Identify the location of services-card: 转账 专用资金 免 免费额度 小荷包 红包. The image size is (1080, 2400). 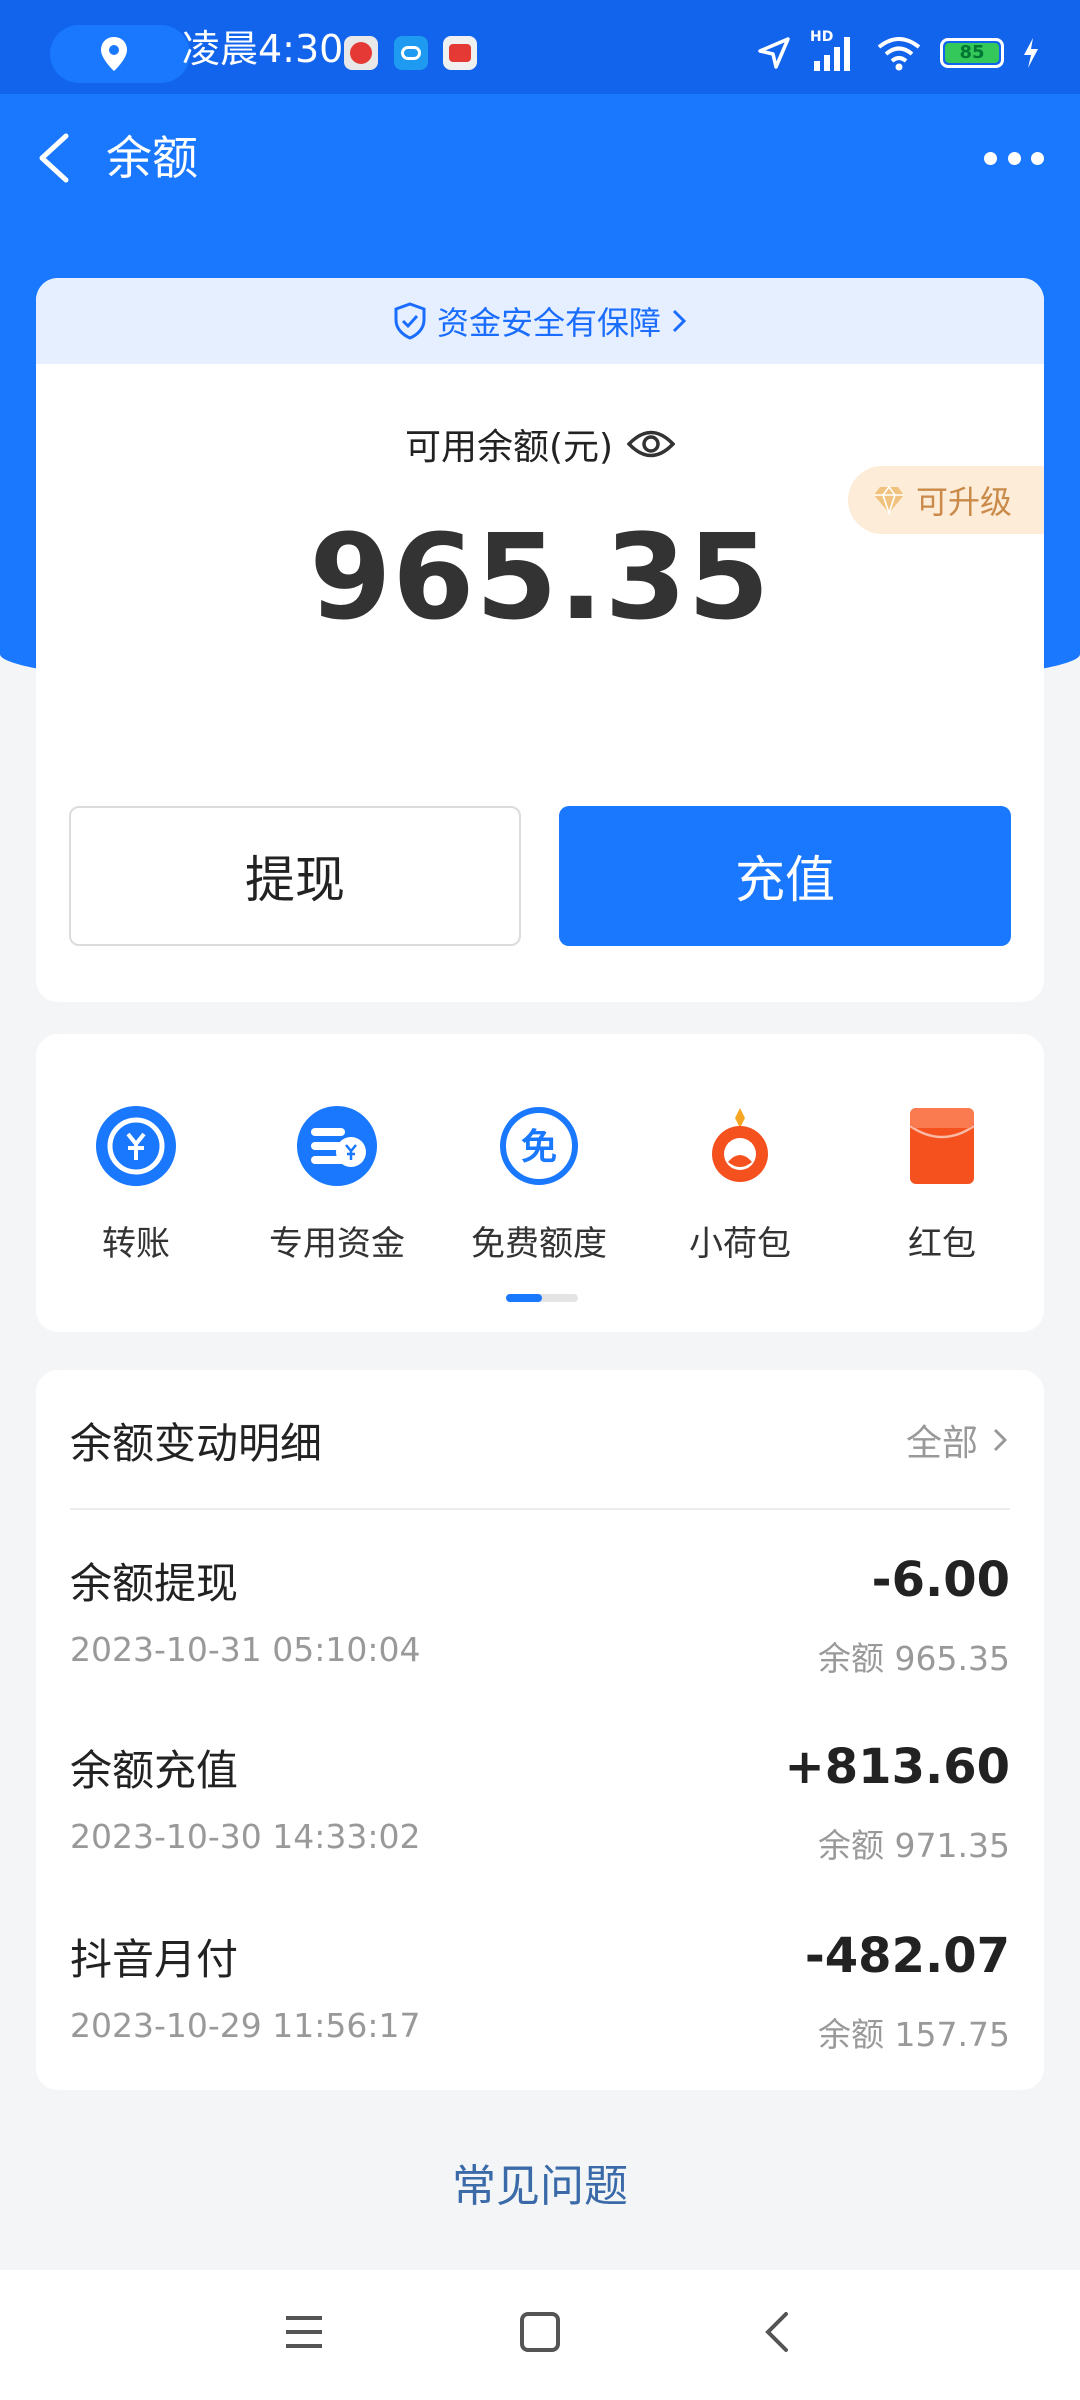
(540, 1183).